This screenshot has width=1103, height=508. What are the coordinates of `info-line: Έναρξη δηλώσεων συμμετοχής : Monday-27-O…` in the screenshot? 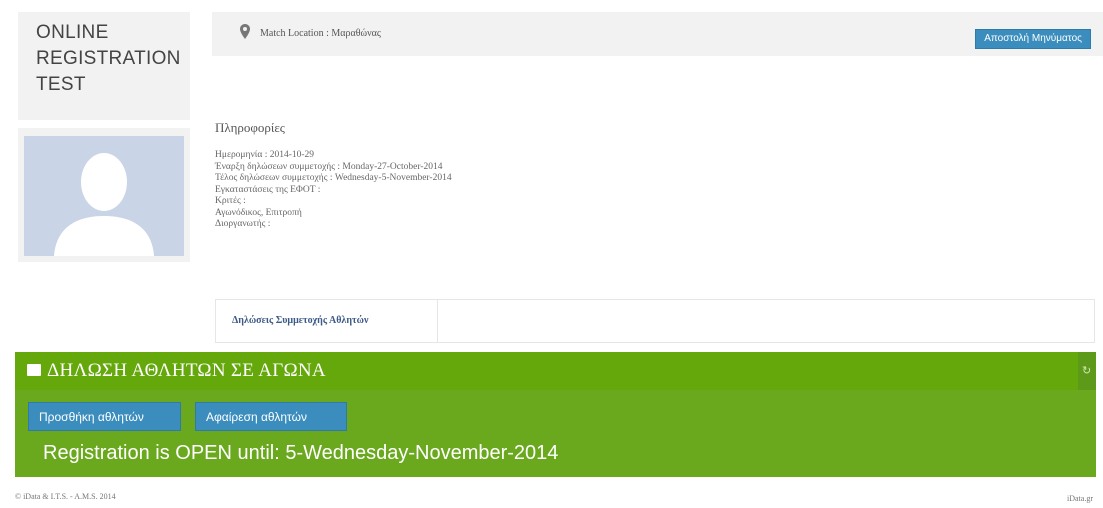 It's located at (329, 166).